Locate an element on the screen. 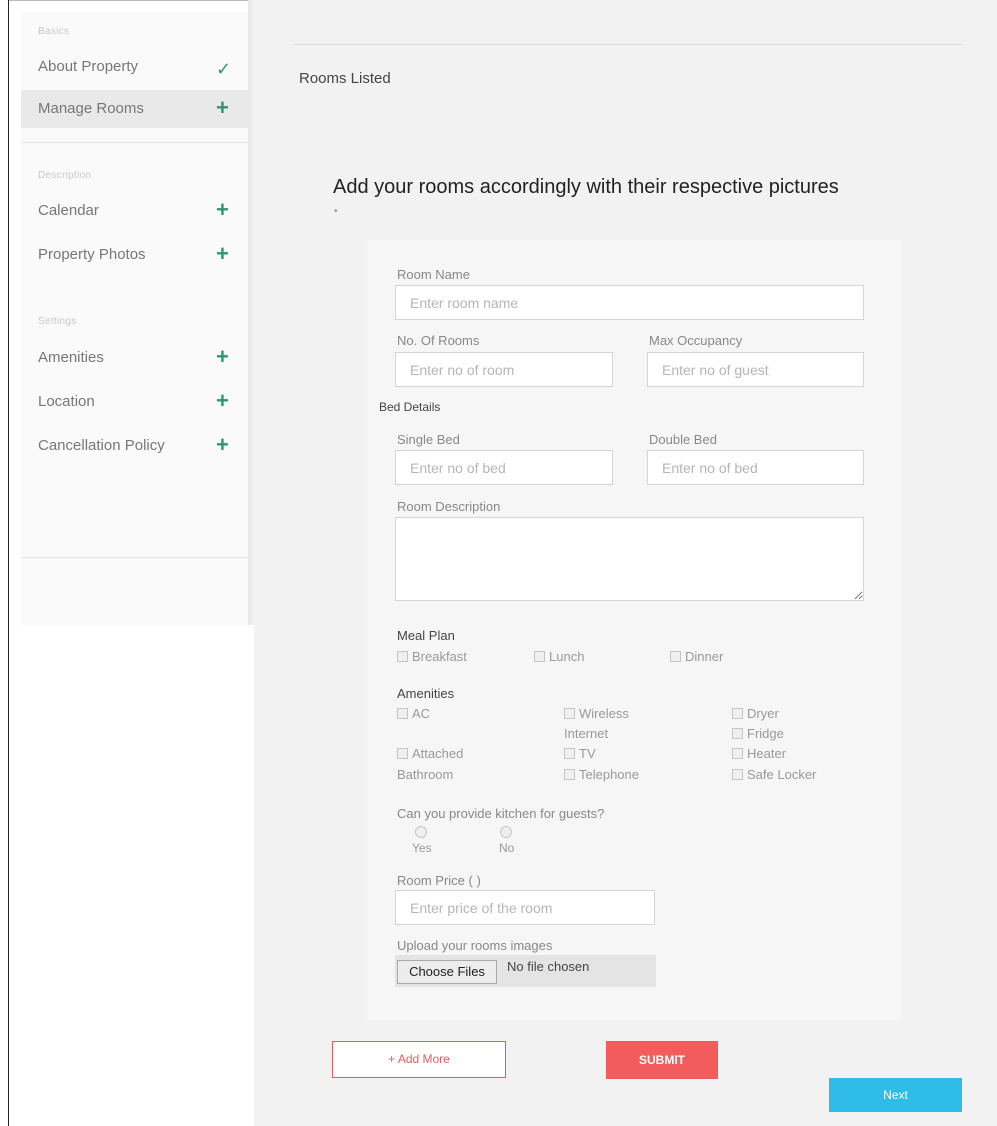 This screenshot has height=1126, width=997. sidebar-heading-basics: Basics is located at coordinates (54, 31).